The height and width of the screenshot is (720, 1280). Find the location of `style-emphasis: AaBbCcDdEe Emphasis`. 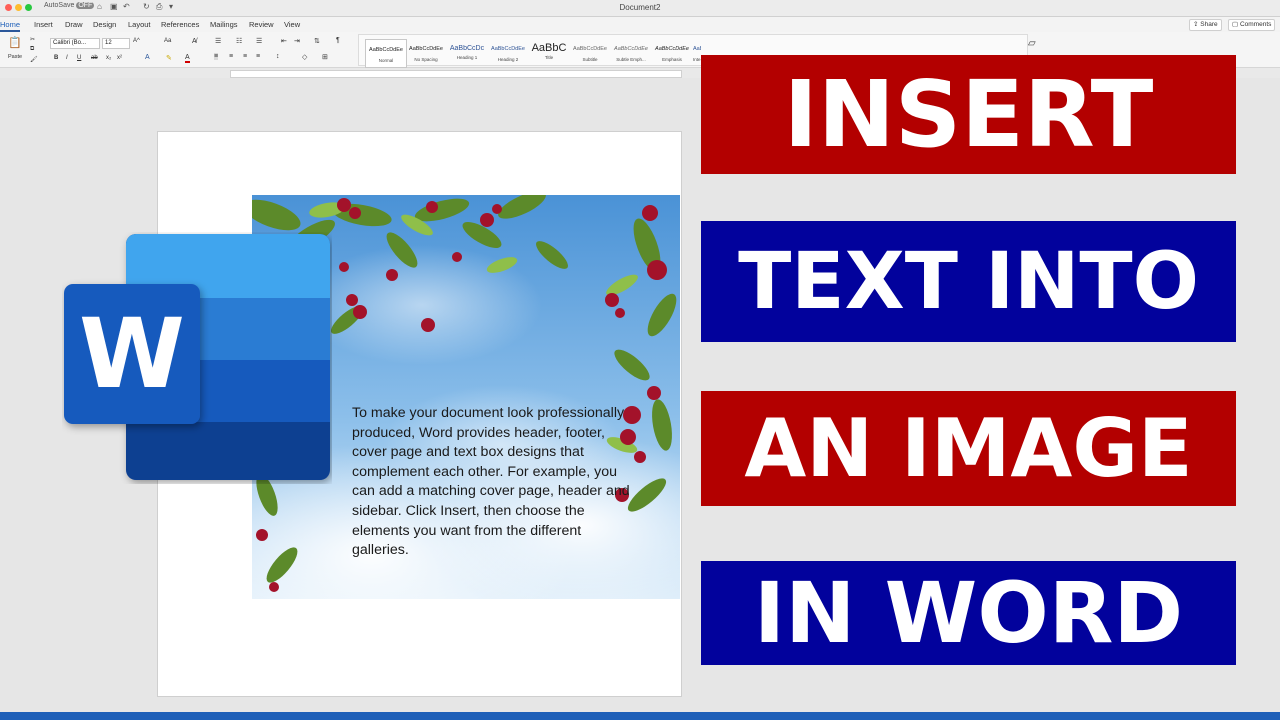

style-emphasis: AaBbCcDdEe Emphasis is located at coordinates (672, 52).